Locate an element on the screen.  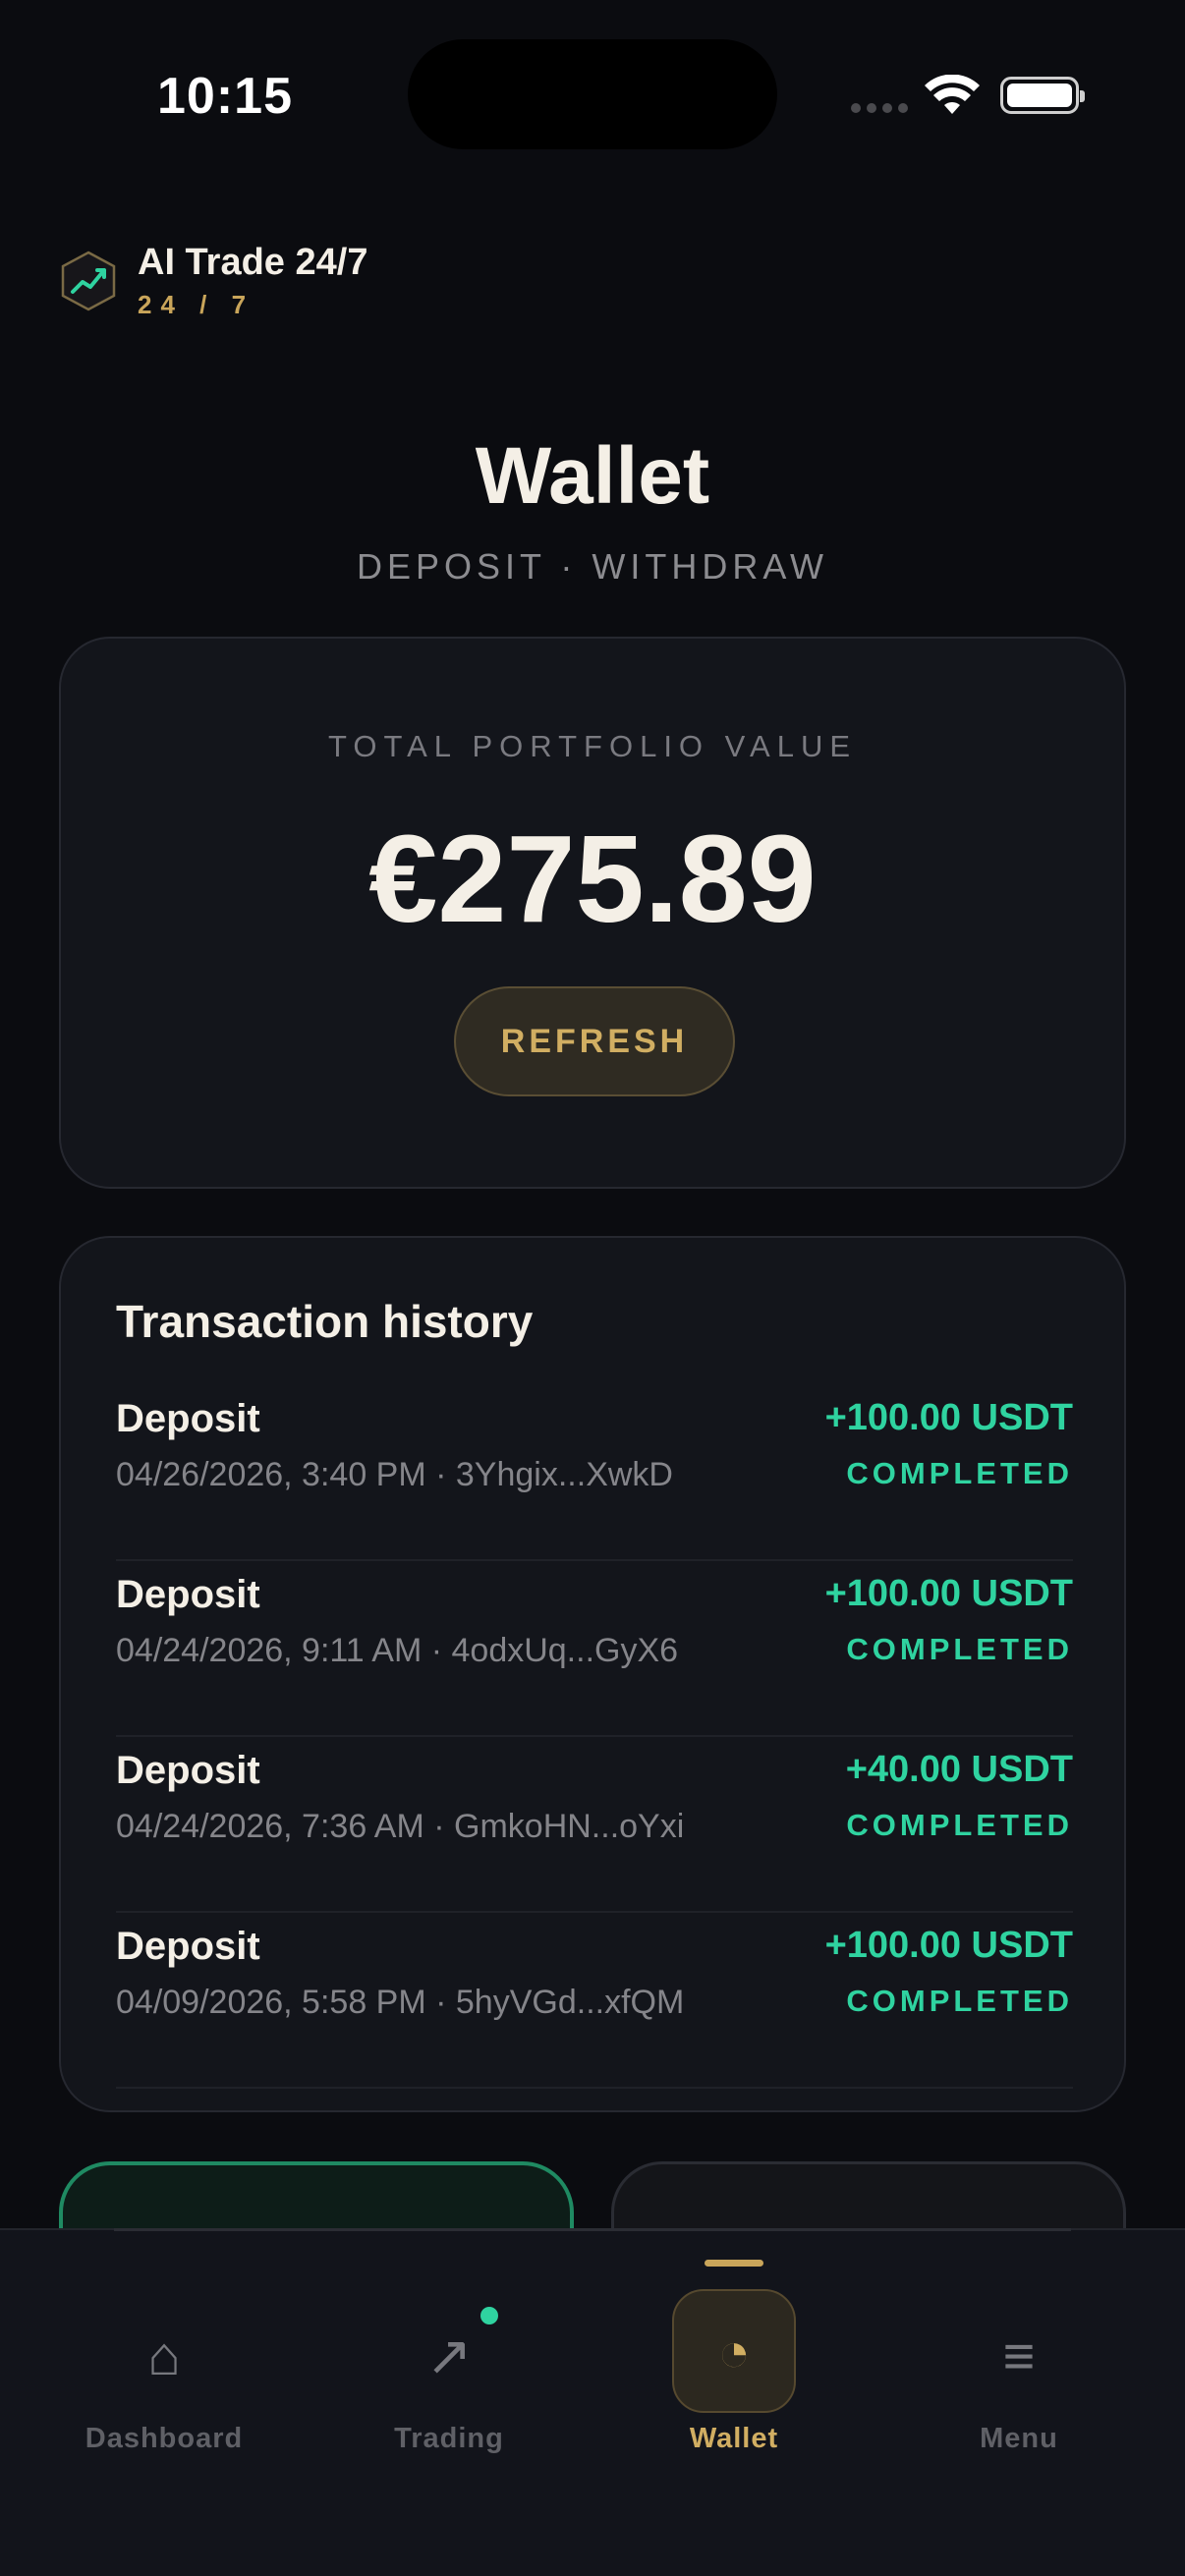
tab-label: Wallet is located at coordinates (734, 2438).